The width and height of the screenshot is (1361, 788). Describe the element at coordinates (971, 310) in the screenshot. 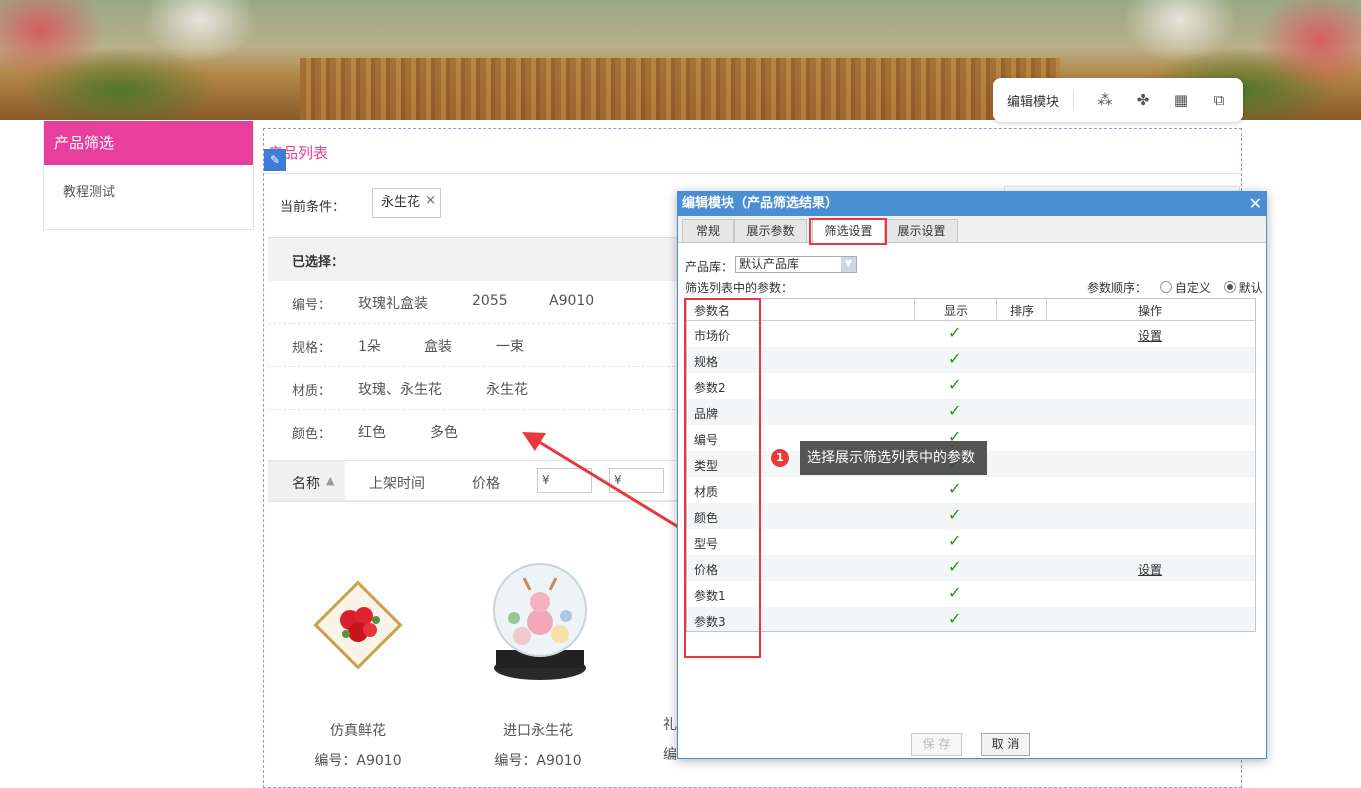

I see `params-table-header: 参数名 显示 排序 操作` at that location.